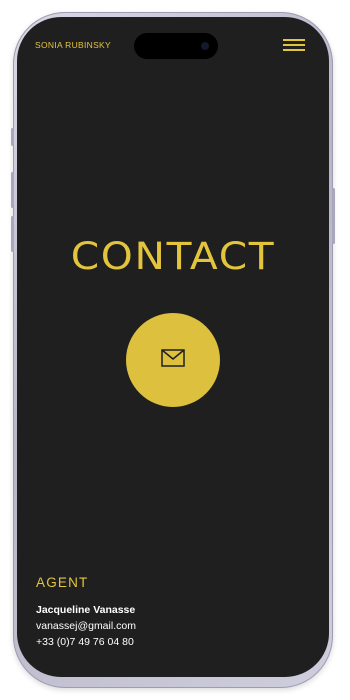  I want to click on agent-name: Jacqueline Vanasse, so click(86, 610).